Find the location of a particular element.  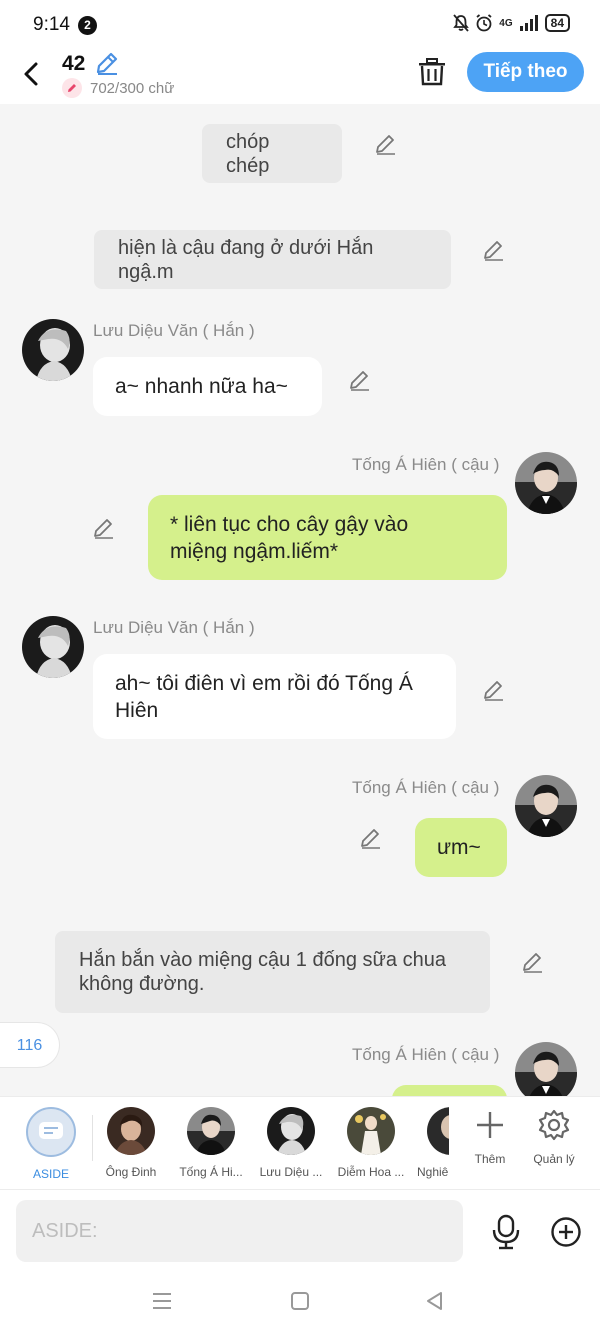

avatar-diem-hoa is located at coordinates (371, 1131).